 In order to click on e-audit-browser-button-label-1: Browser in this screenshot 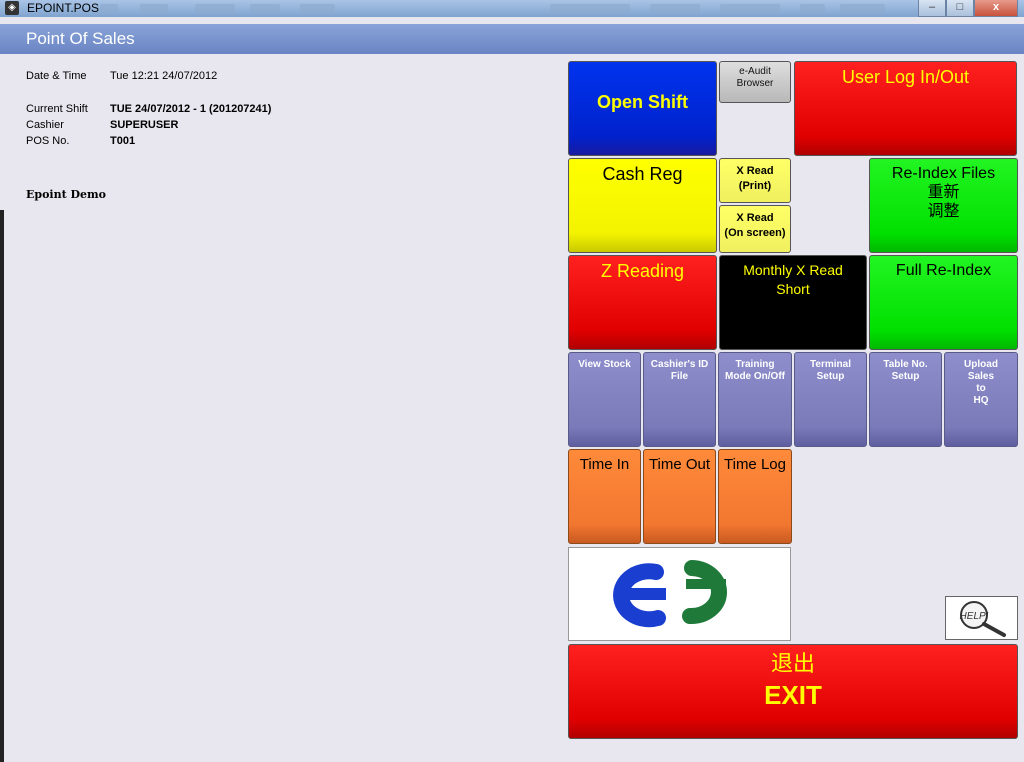, I will do `click(755, 83)`.